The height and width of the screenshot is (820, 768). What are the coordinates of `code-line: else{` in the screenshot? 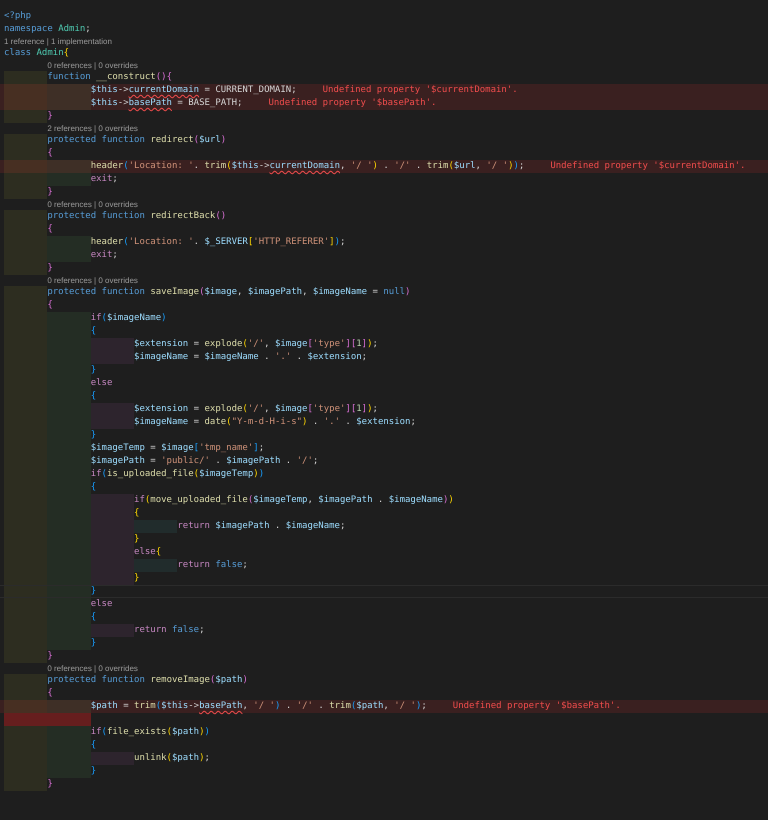 It's located at (148, 552).